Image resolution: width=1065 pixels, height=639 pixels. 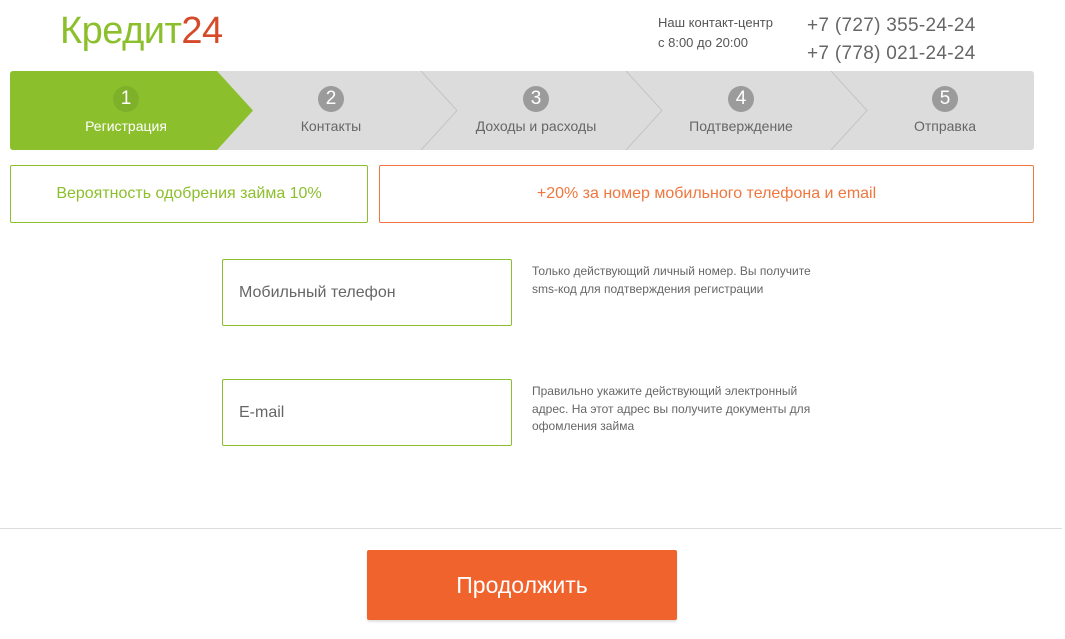 I want to click on divider, so click(x=531, y=528).